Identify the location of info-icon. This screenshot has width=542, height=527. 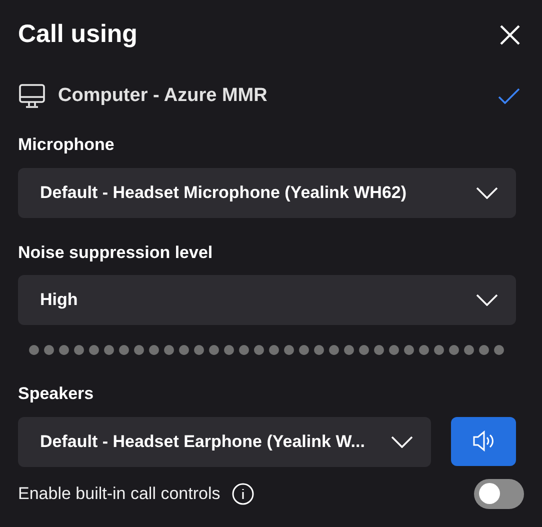
(243, 493).